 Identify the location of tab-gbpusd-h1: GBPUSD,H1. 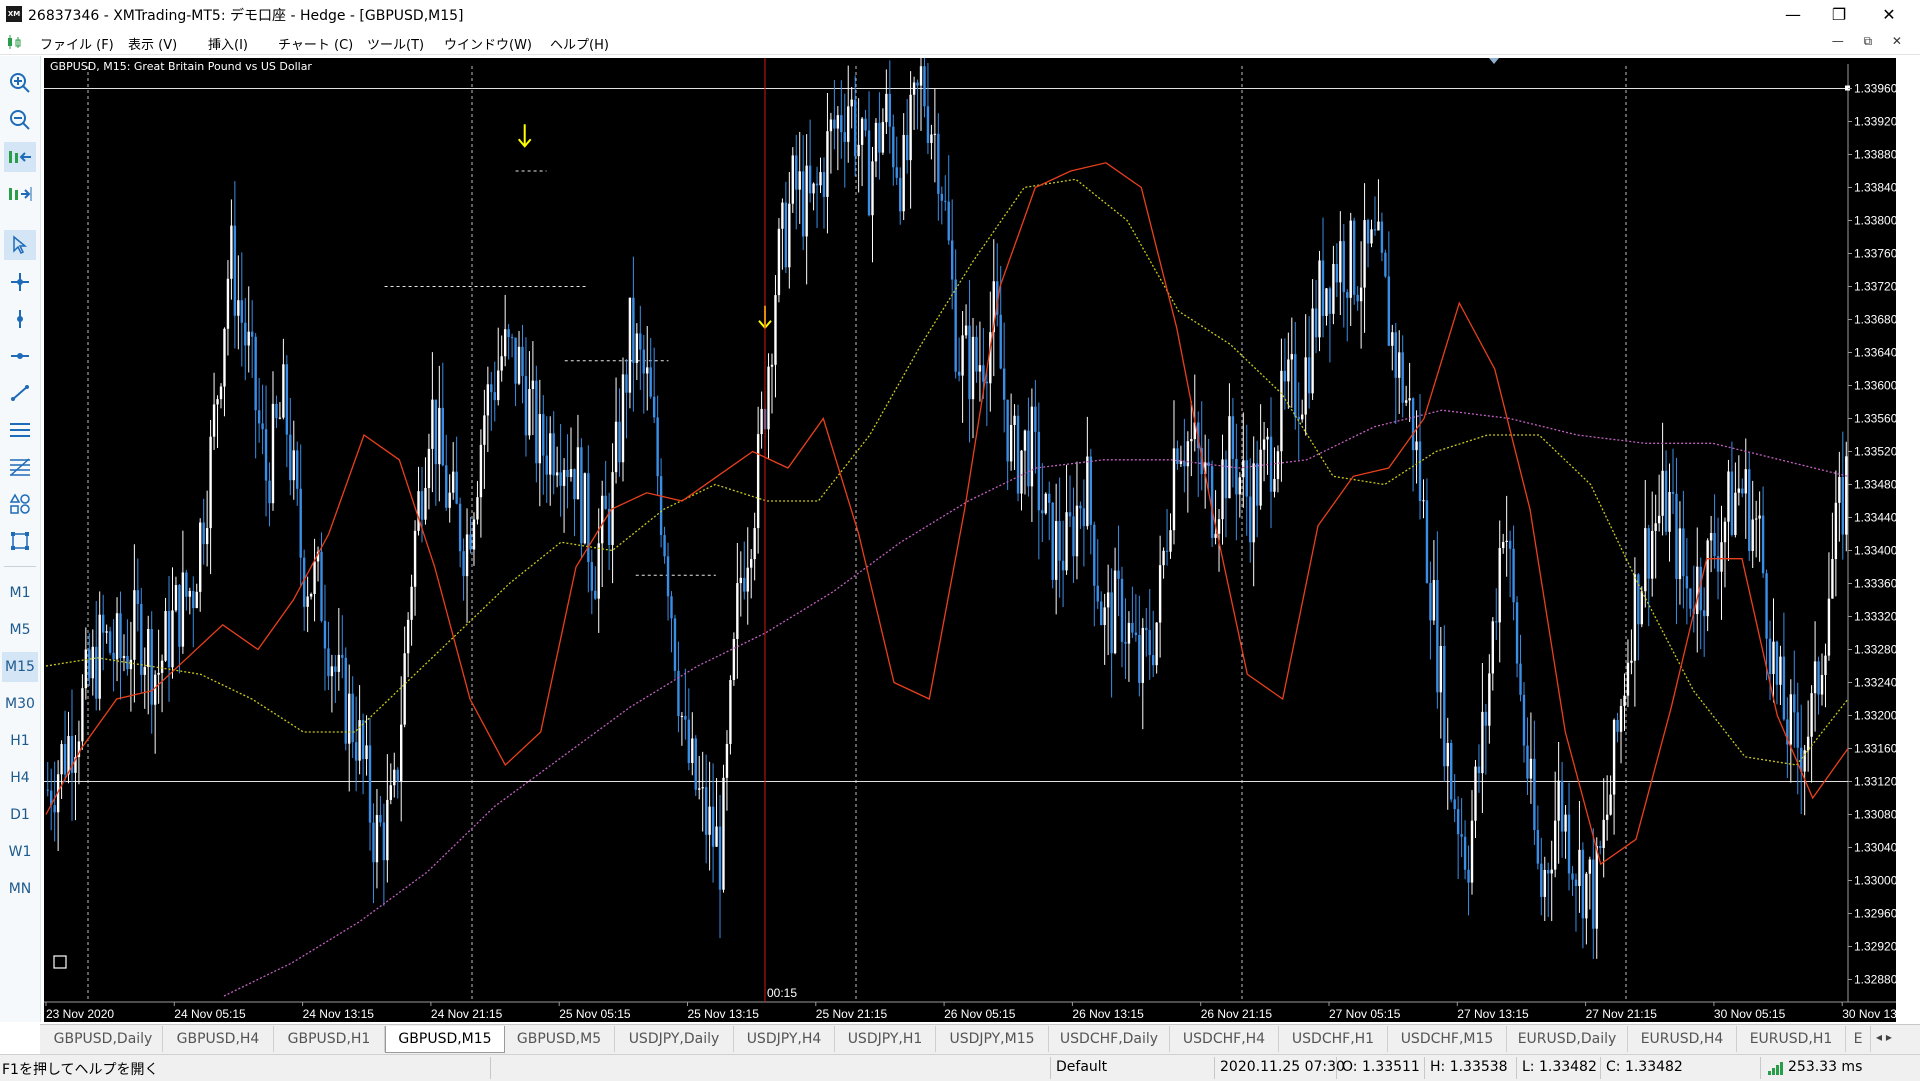
(329, 1039).